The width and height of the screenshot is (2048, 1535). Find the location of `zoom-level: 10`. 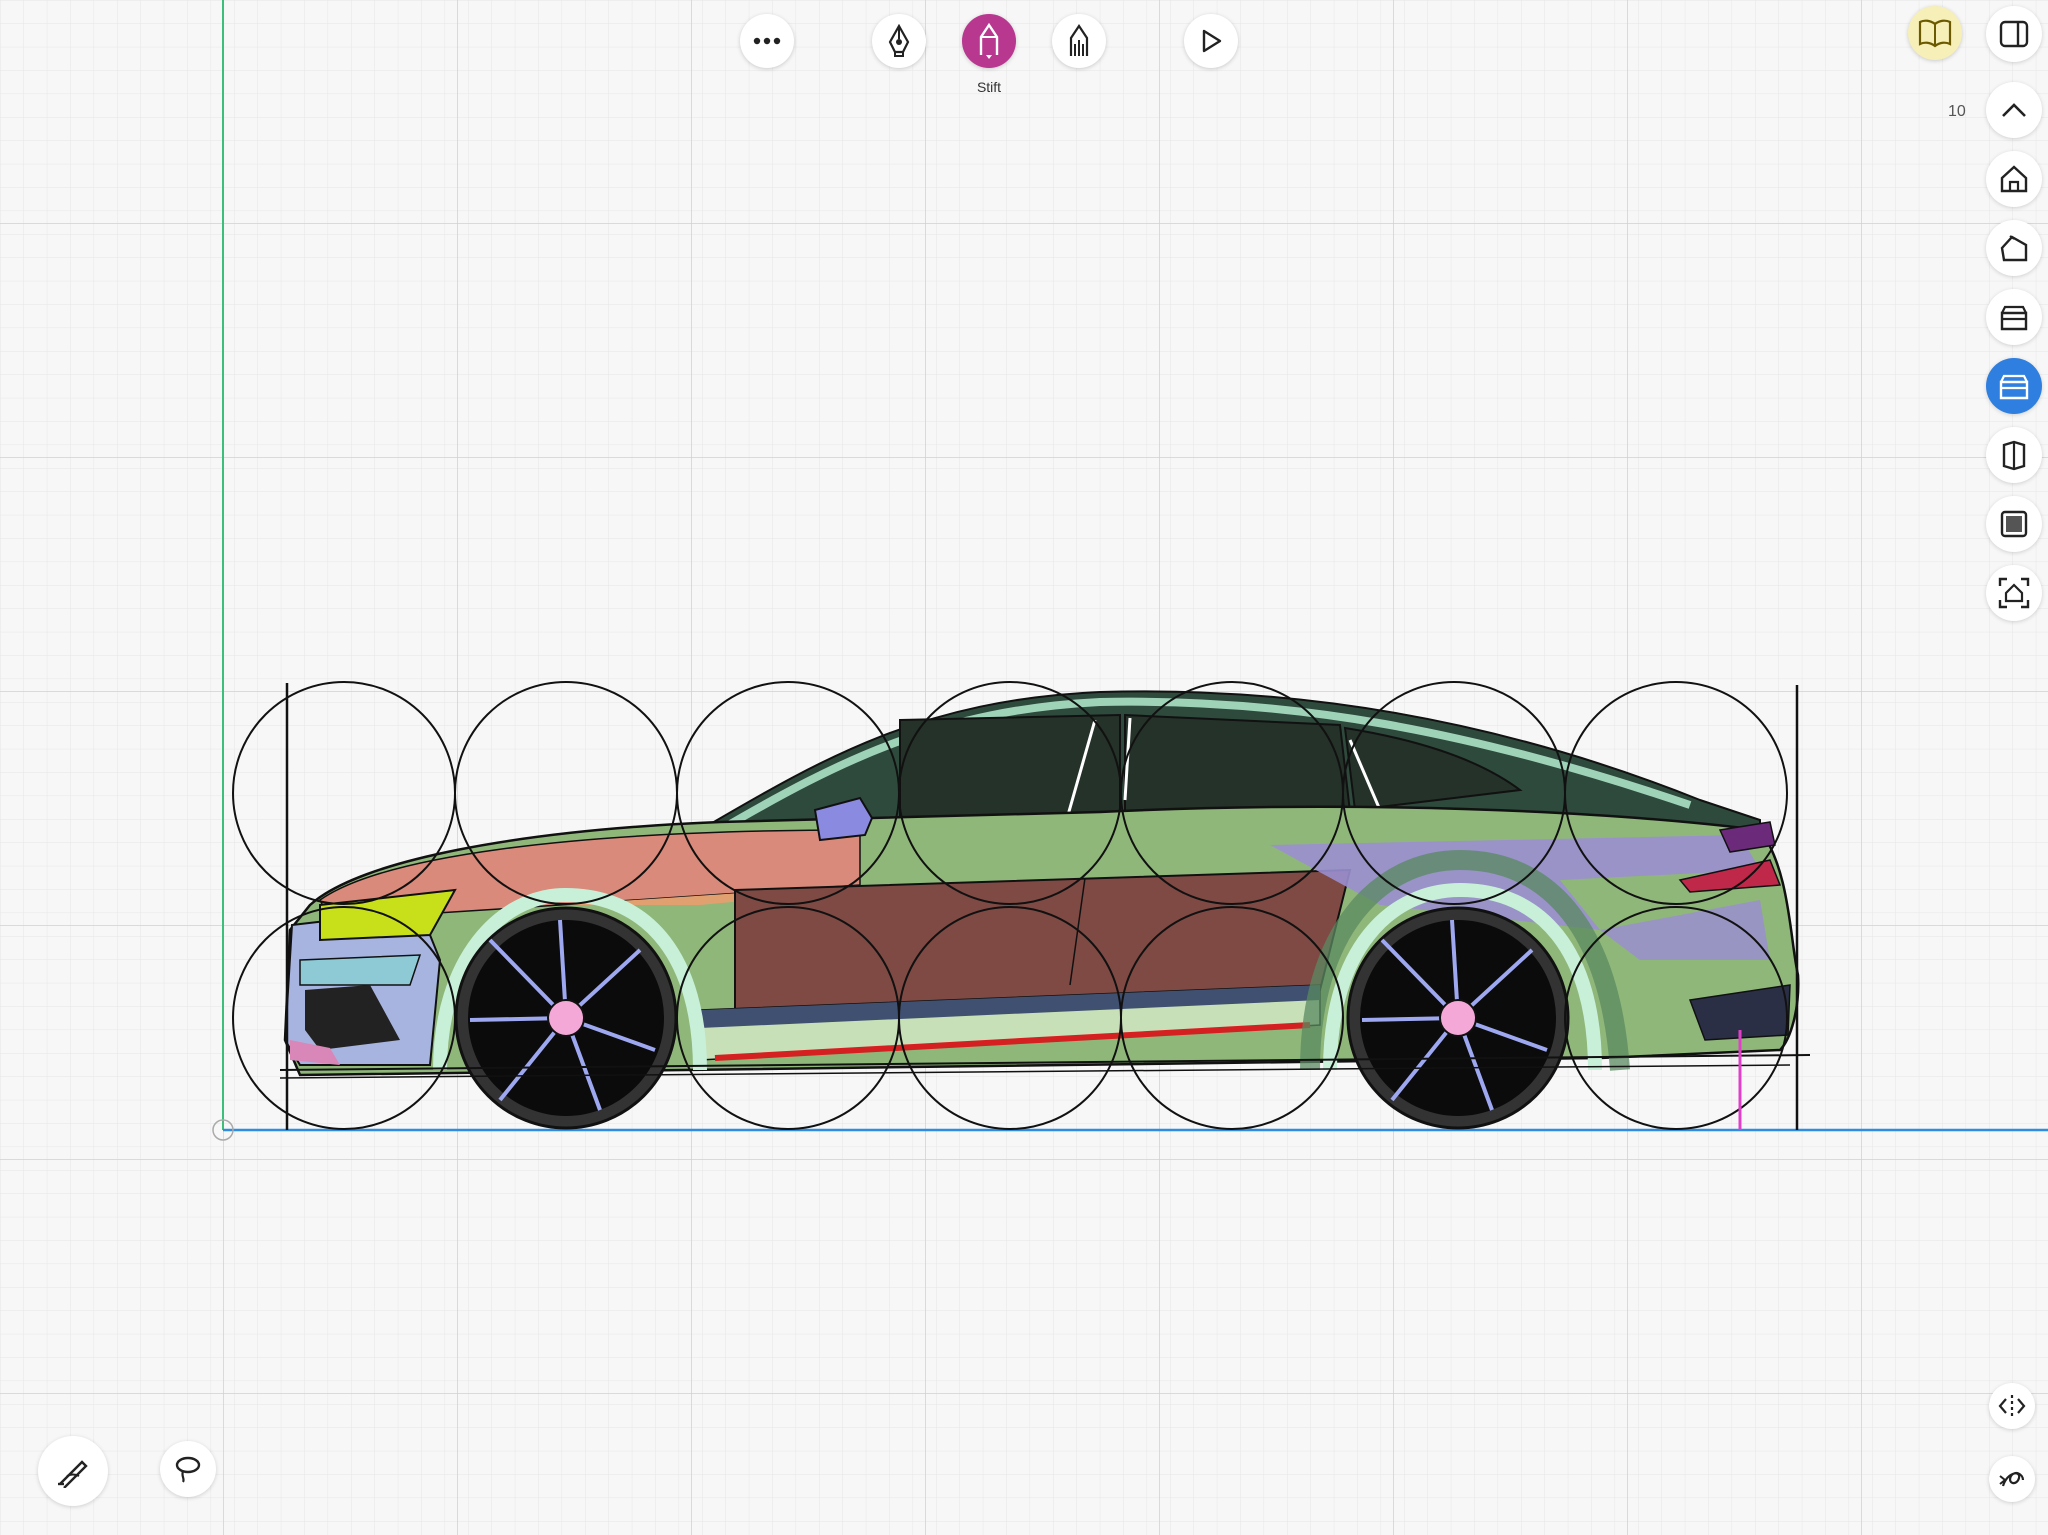

zoom-level: 10 is located at coordinates (1957, 111).